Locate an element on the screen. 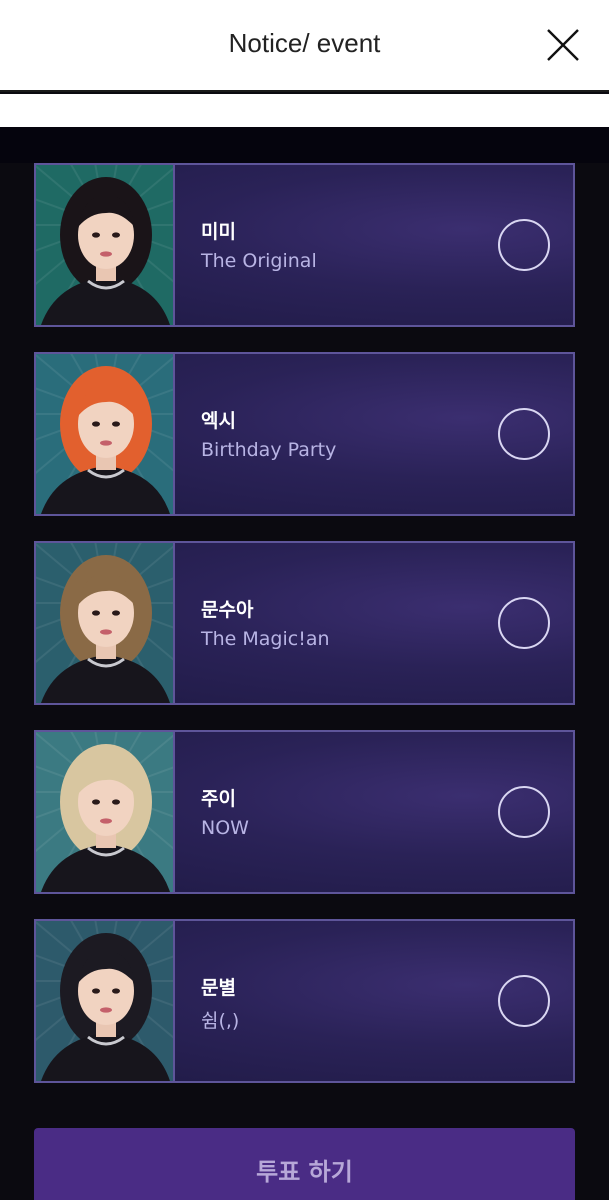 This screenshot has height=1200, width=609. page-title: Notice/ event is located at coordinates (304, 43).